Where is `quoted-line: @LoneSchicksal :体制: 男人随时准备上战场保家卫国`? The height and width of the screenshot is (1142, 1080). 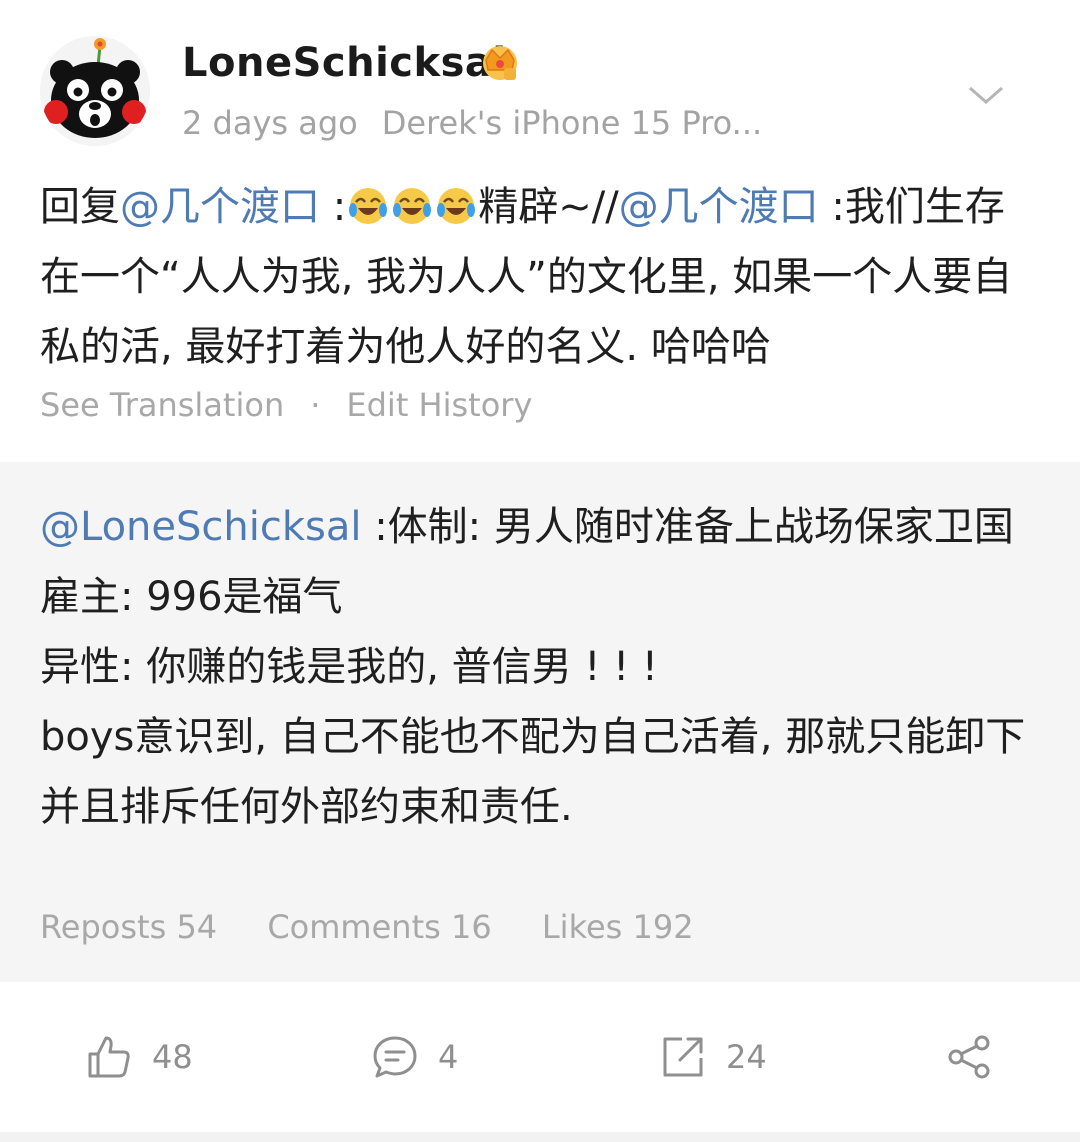
quoted-line: @LoneSchicksal :体制: 男人随时准备上战场保家卫国 is located at coordinates (542, 527).